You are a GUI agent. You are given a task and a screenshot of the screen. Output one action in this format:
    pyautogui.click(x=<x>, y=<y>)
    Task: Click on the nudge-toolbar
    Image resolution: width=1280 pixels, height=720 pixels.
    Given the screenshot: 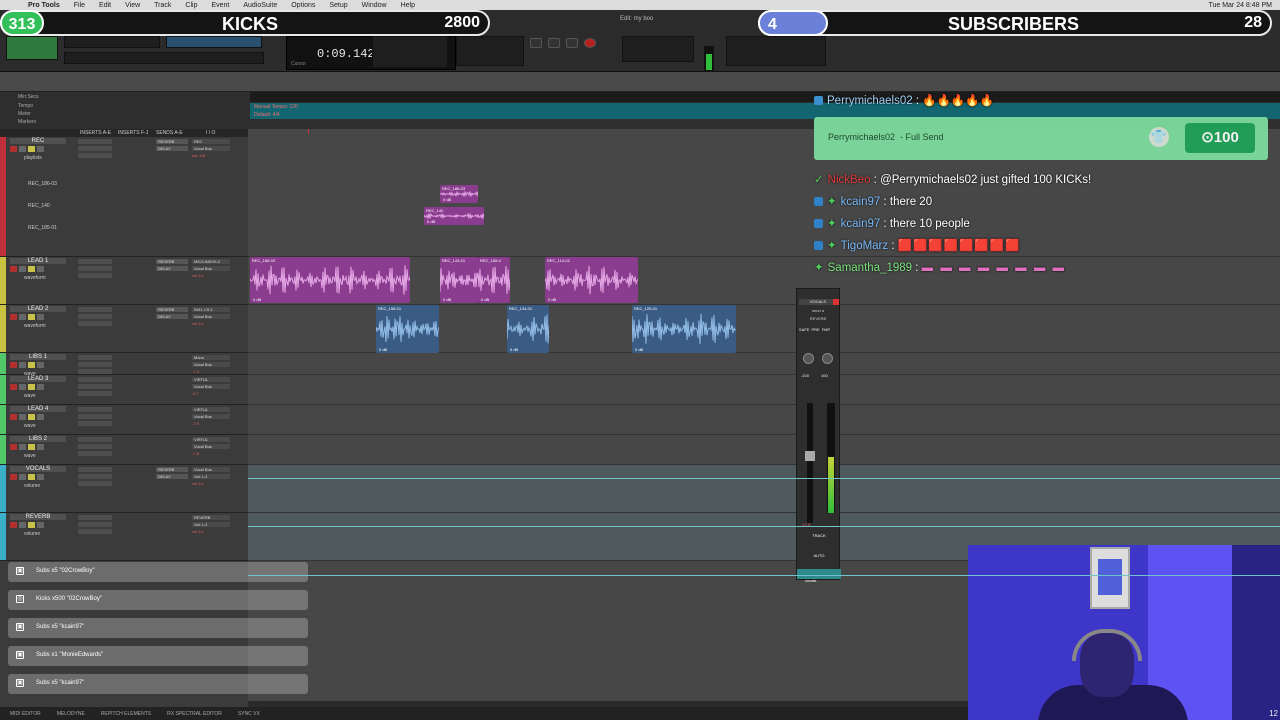 What is the action you would take?
    pyautogui.click(x=164, y=58)
    